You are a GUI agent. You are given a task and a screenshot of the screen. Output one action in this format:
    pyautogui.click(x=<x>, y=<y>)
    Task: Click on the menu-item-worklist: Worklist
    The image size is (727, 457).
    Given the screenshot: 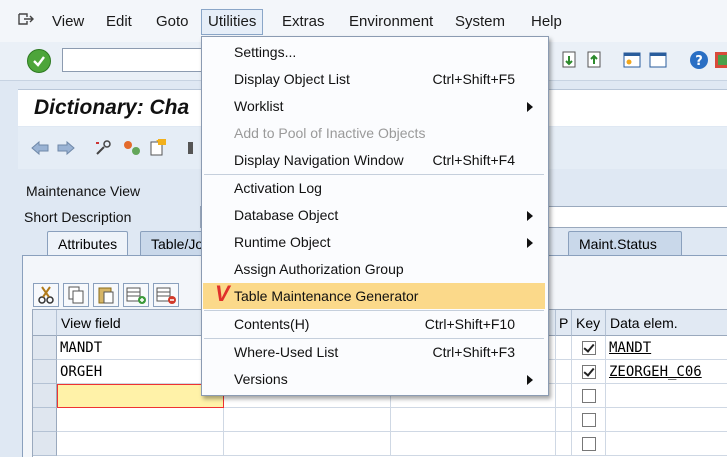 What is the action you would take?
    pyautogui.click(x=374, y=106)
    